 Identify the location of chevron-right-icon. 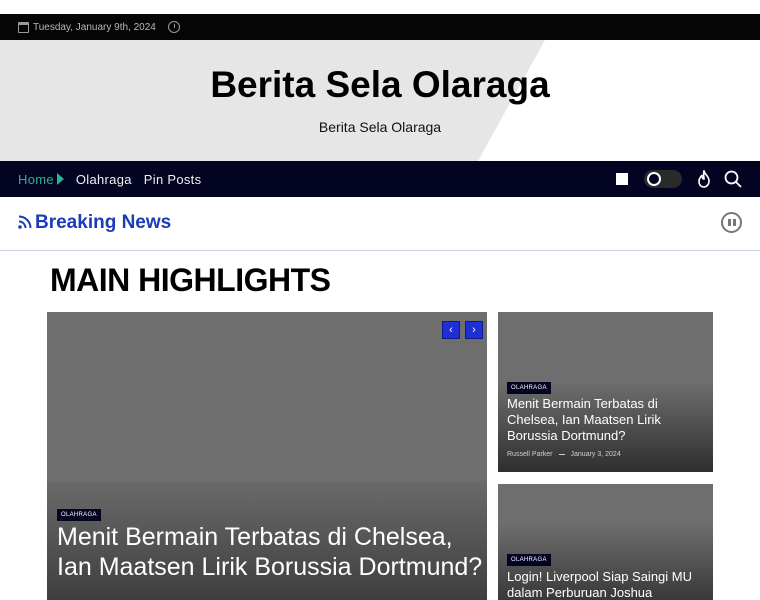
(60, 179).